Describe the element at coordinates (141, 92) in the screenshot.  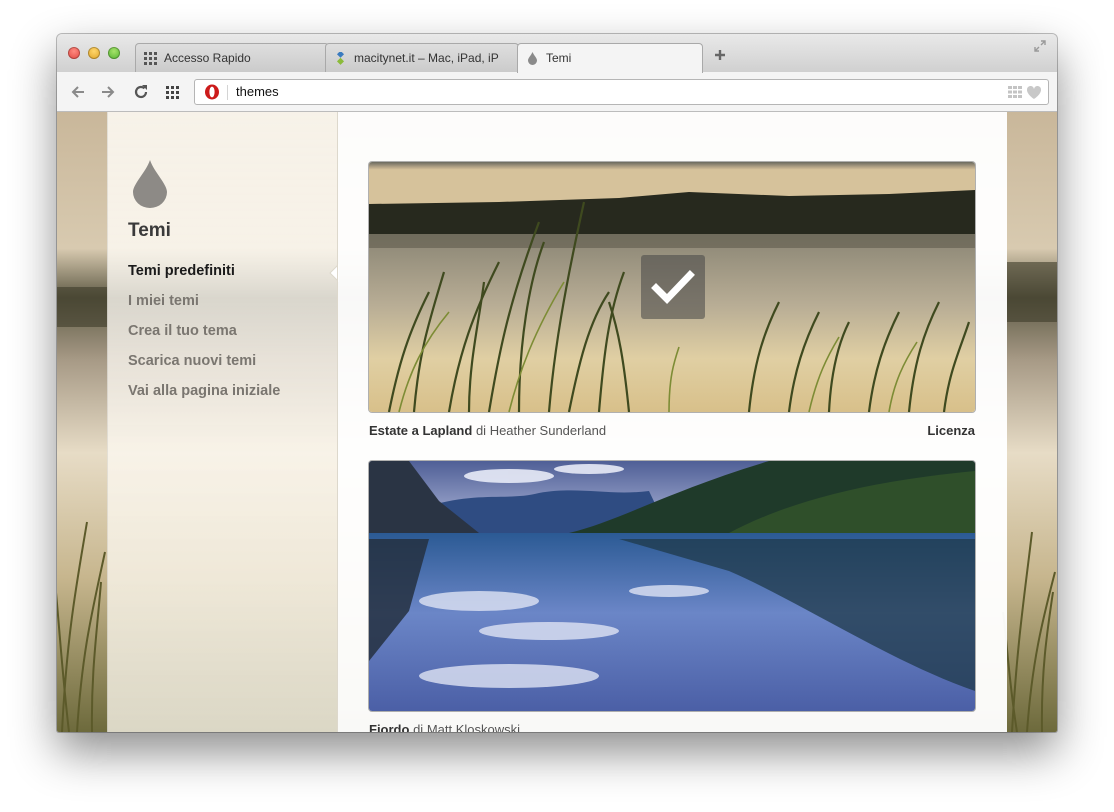
I see `reload-icon` at that location.